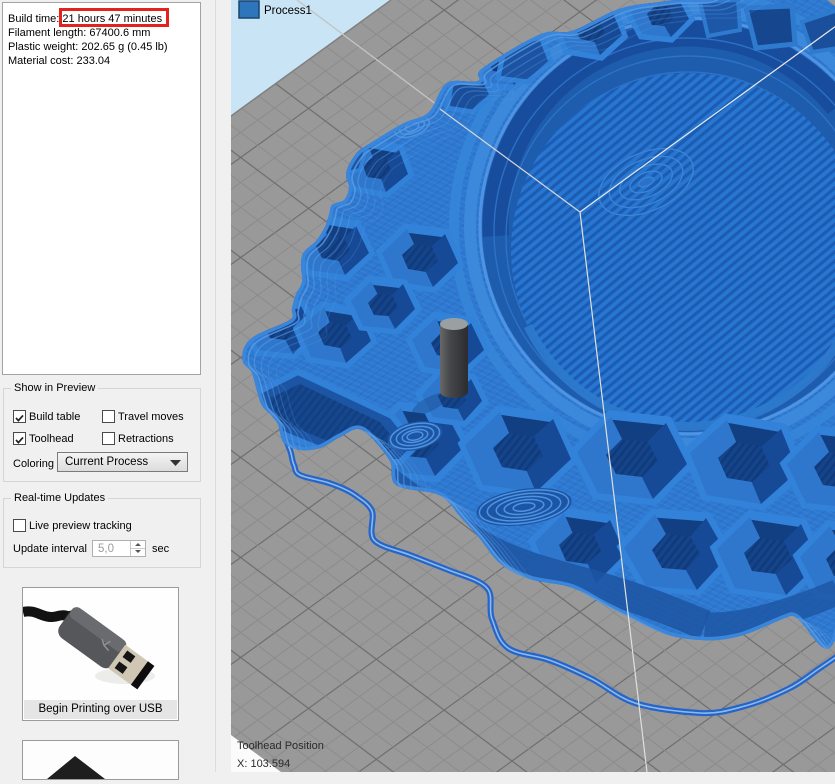 This screenshot has height=784, width=835. What do you see at coordinates (280, 746) in the screenshot?
I see `svg-text: Toolhead Position` at bounding box center [280, 746].